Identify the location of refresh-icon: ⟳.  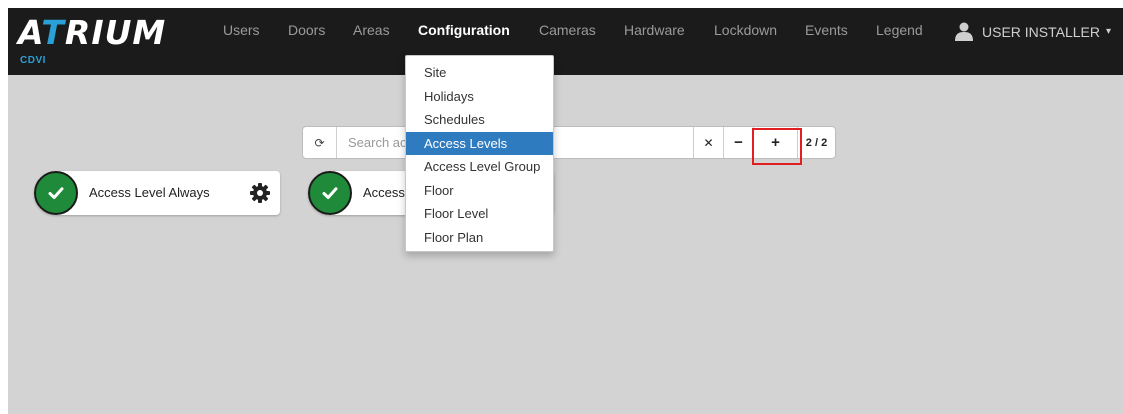
(319, 142).